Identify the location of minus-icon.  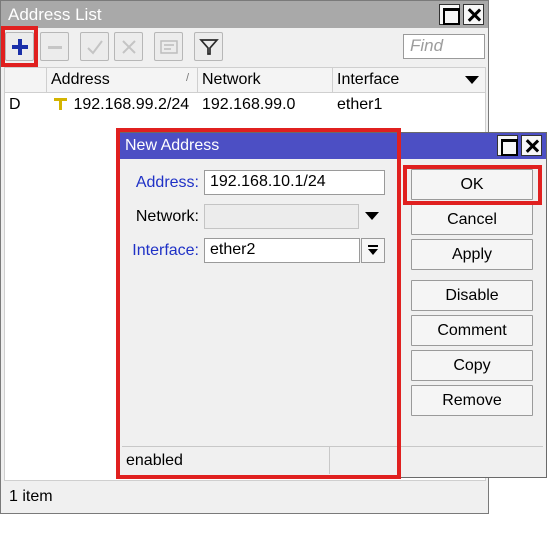
(55, 47).